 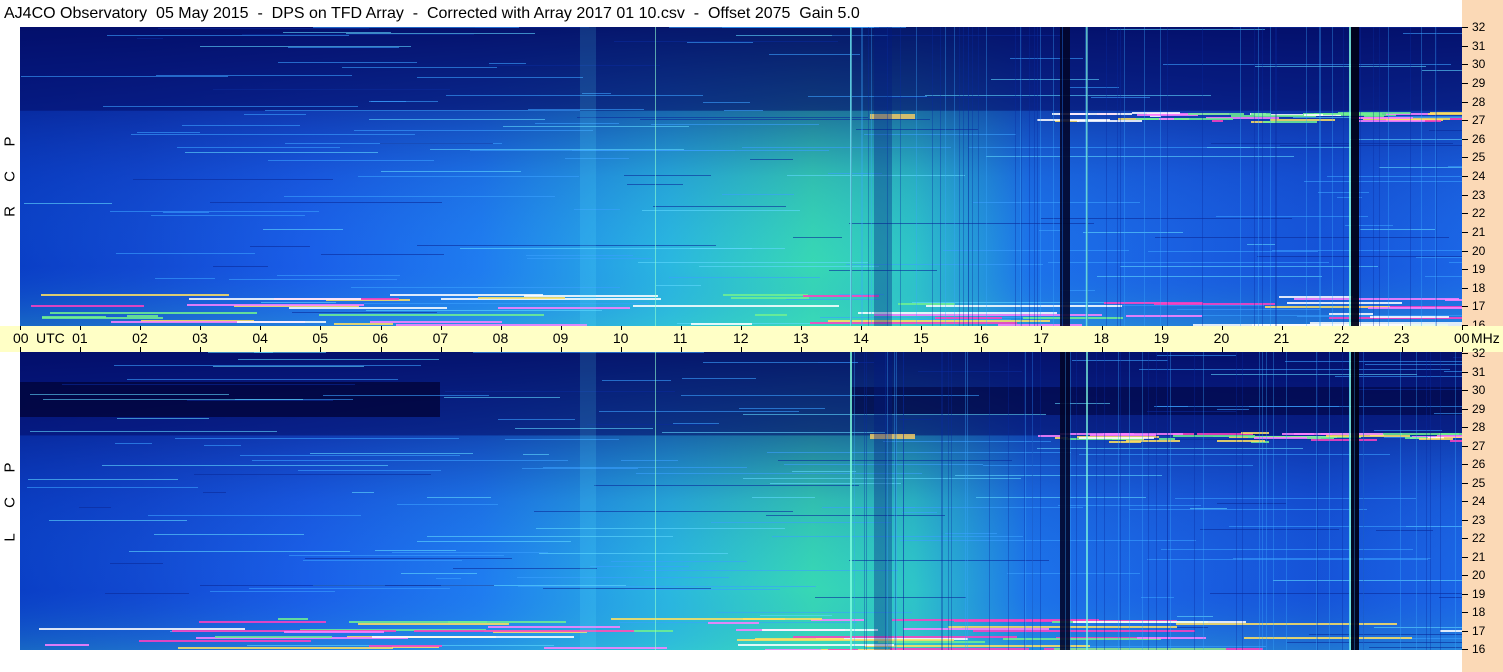 I want to click on rcp-panel-label: P C R, so click(x=10, y=176).